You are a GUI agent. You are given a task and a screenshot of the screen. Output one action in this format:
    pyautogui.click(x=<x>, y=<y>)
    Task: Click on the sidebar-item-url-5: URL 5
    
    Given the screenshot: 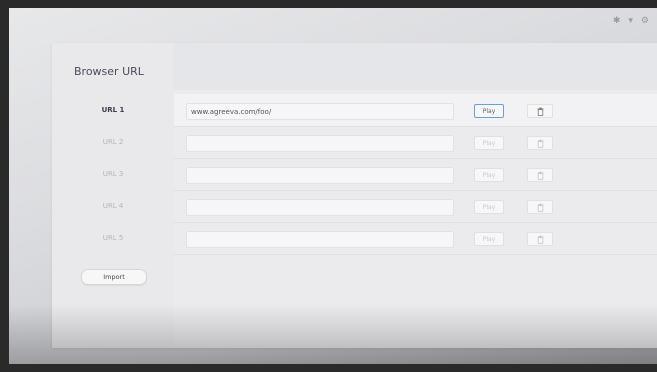 What is the action you would take?
    pyautogui.click(x=113, y=238)
    